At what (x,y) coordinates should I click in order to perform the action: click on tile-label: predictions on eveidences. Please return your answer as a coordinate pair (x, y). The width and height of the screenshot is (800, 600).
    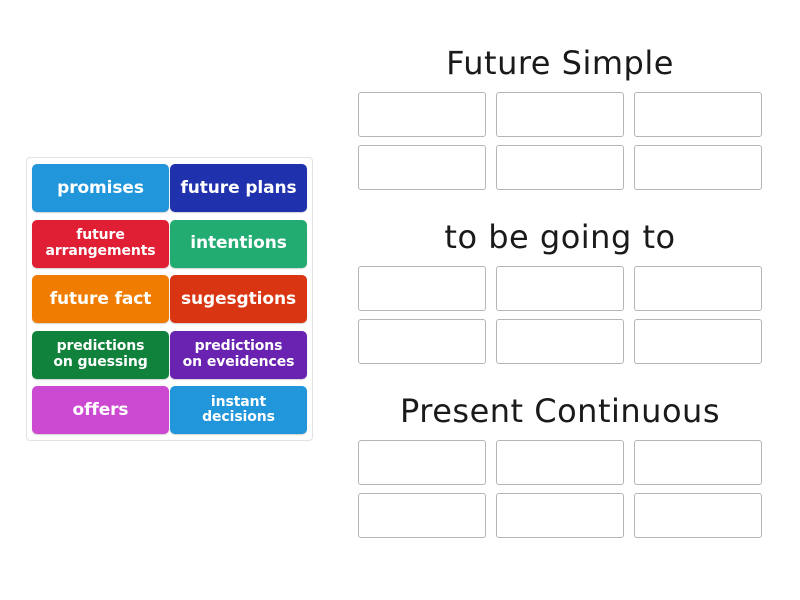
    Looking at the image, I should click on (238, 354).